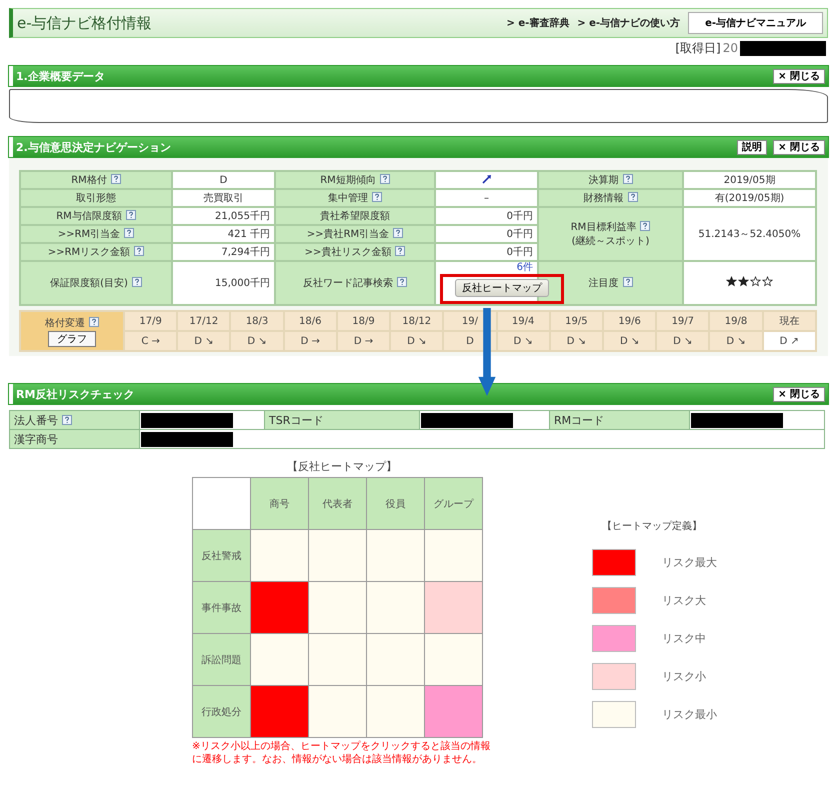 This screenshot has height=792, width=840. I want to click on acquired-date-label: [取得日], so click(698, 48).